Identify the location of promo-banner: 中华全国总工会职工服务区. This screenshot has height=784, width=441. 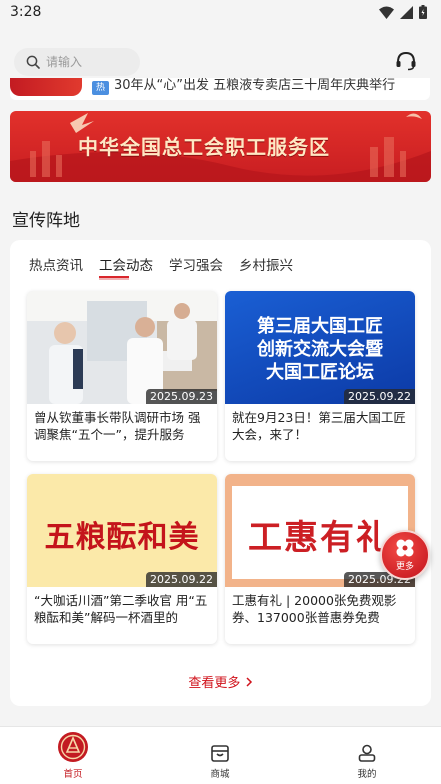
(220, 146).